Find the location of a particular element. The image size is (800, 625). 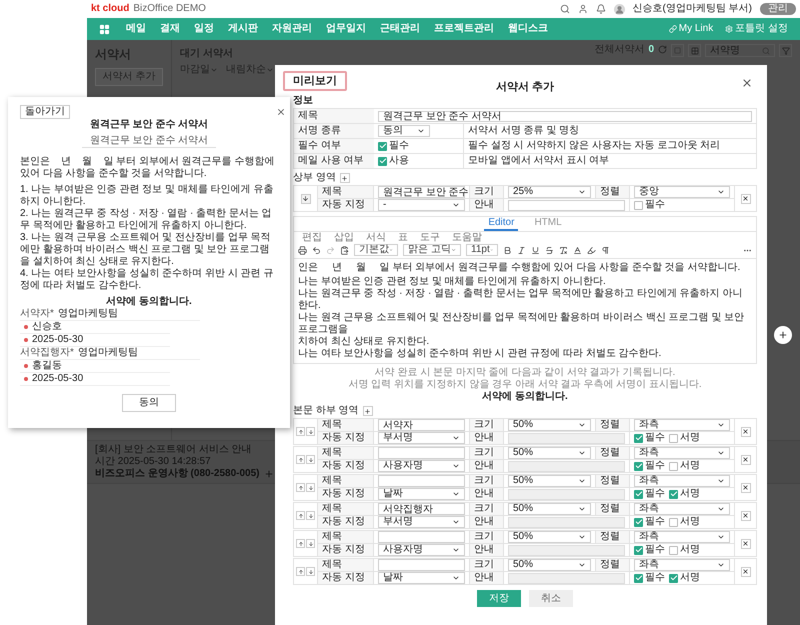

auto-select: - is located at coordinates (421, 205).